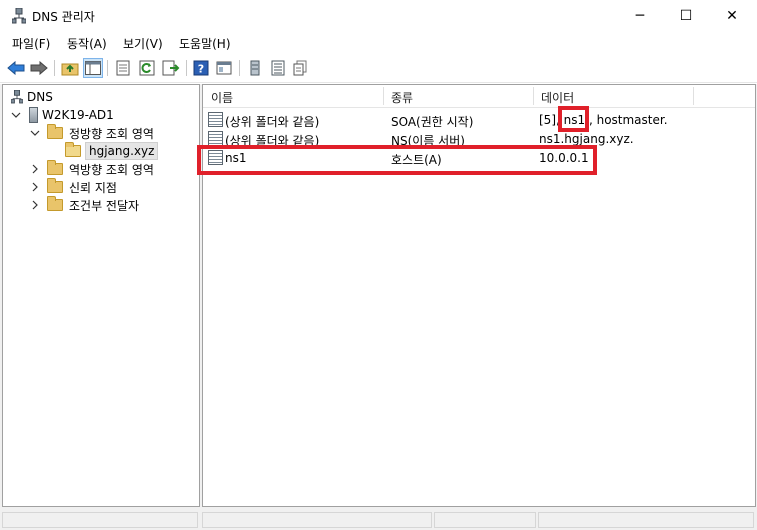 The width and height of the screenshot is (757, 530). What do you see at coordinates (93, 187) in the screenshot?
I see `tree-label-trust-points: 신뢰 지점` at bounding box center [93, 187].